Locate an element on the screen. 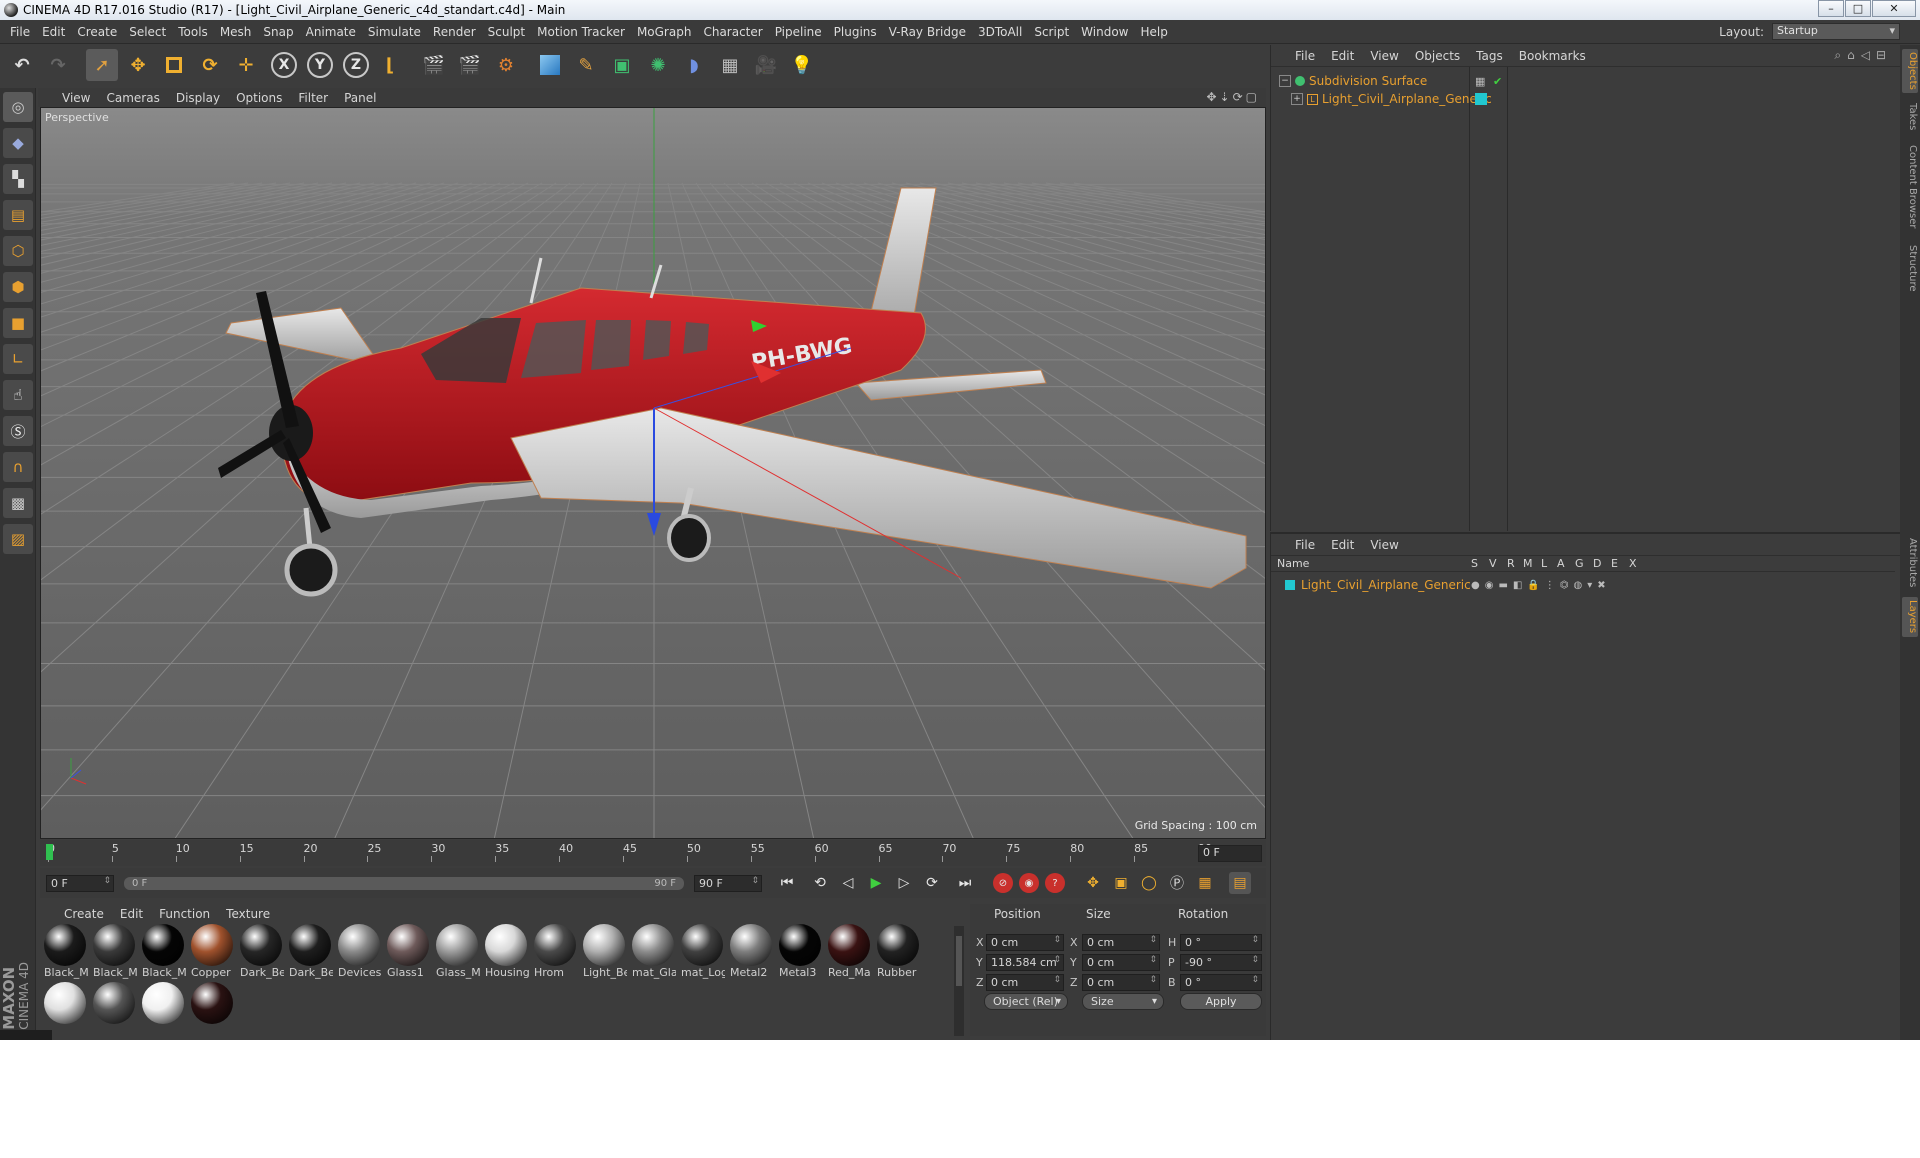  start-frame-field: 0 F ⇕ is located at coordinates (80, 883).